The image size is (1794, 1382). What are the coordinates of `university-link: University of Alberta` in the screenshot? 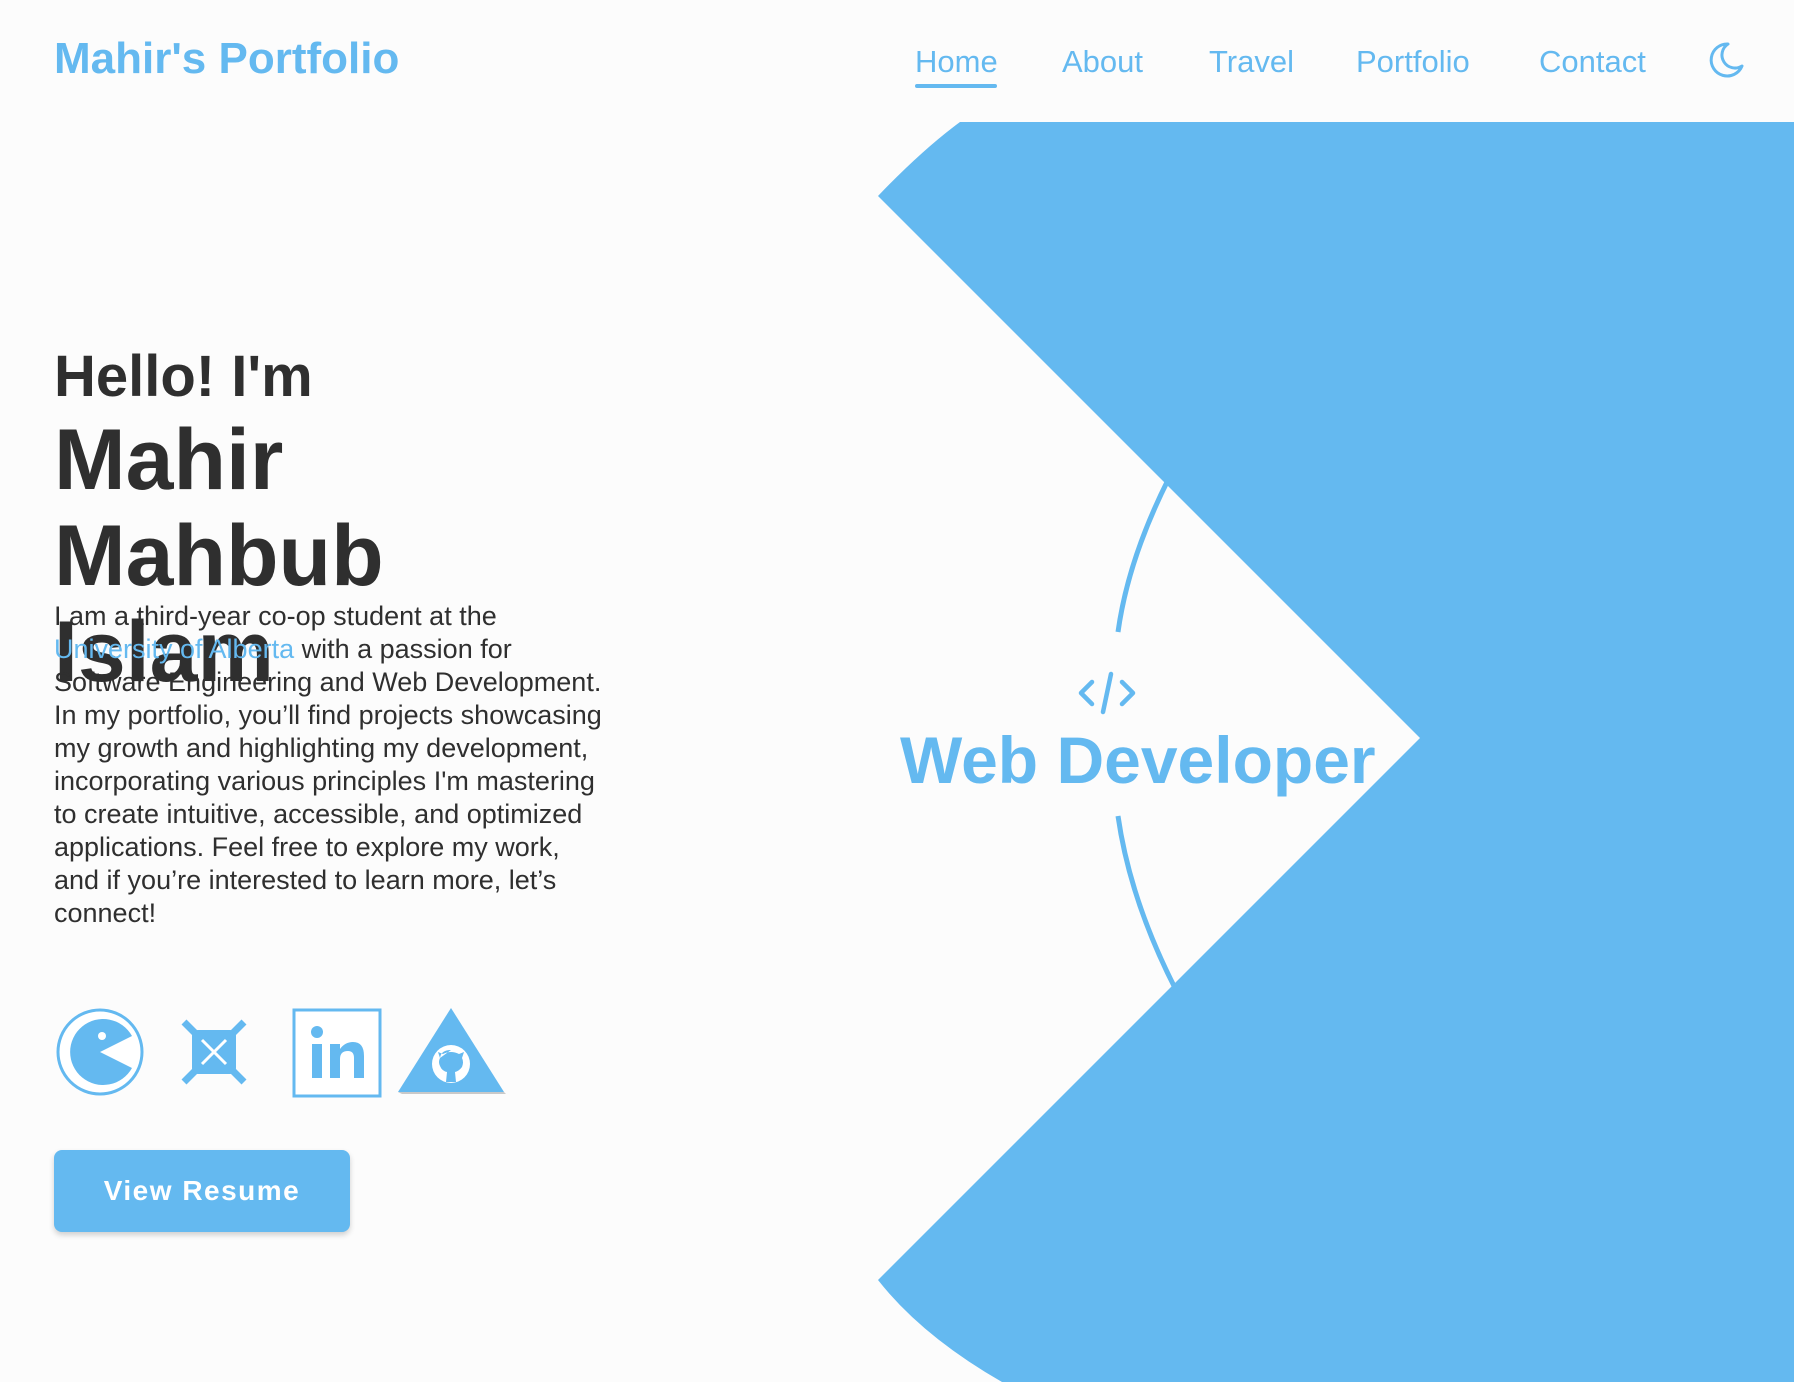 It's located at (174, 649).